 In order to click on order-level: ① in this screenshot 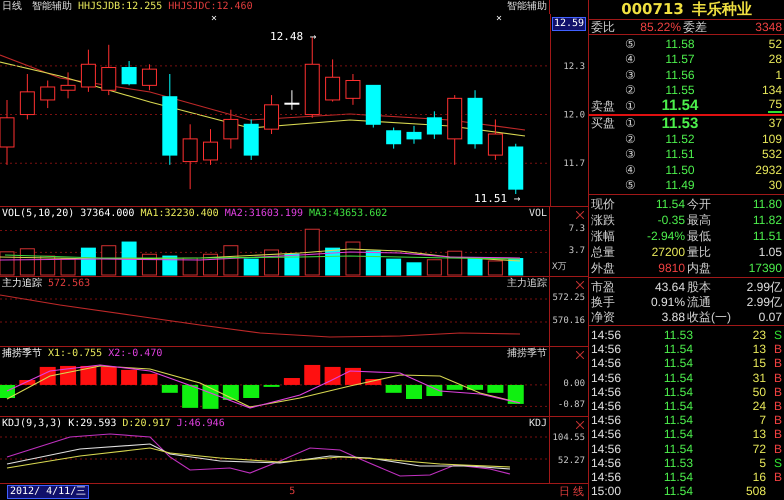, I will do `click(631, 123)`.